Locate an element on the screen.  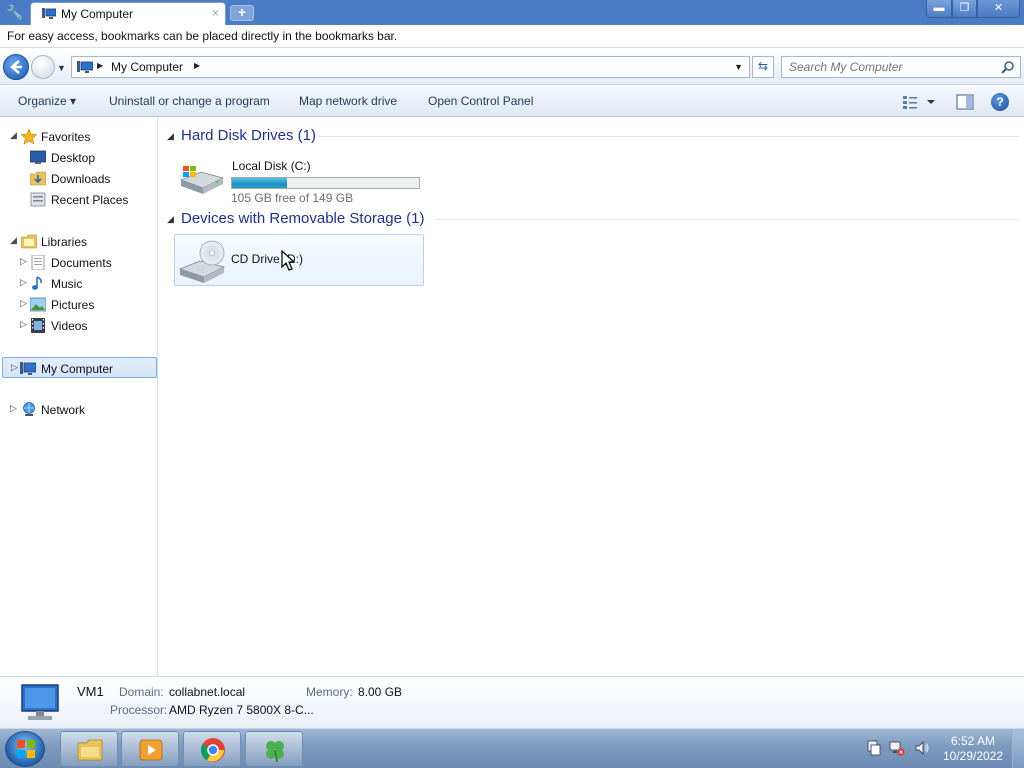
organize-button: Organize ▾ is located at coordinates (47, 101).